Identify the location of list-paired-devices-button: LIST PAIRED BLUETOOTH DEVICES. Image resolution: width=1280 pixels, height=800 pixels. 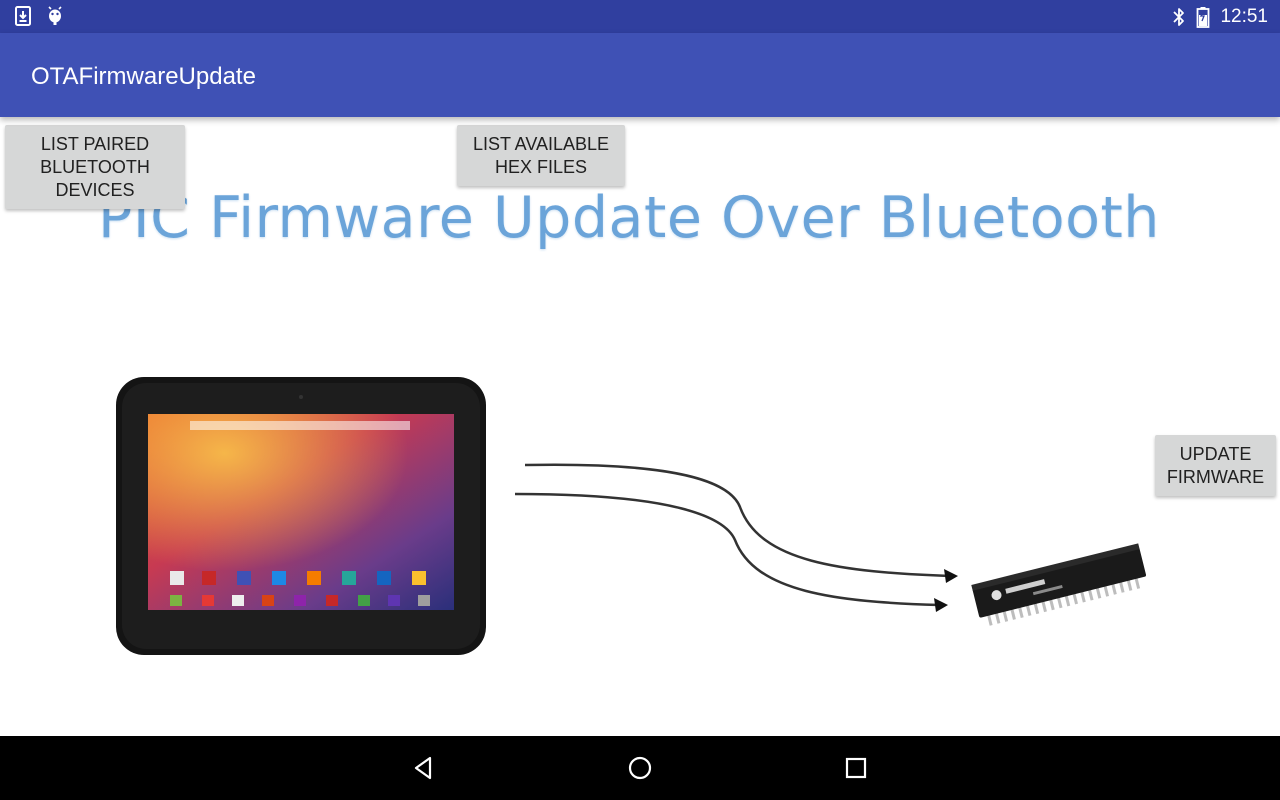
(95, 167).